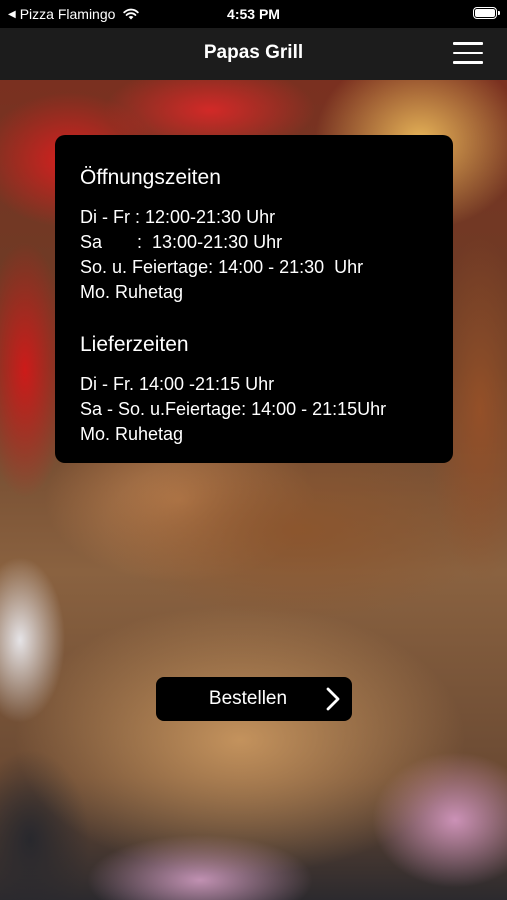  I want to click on opening-hours-line: Sa : 13:00-21:30 Uhr, so click(181, 242).